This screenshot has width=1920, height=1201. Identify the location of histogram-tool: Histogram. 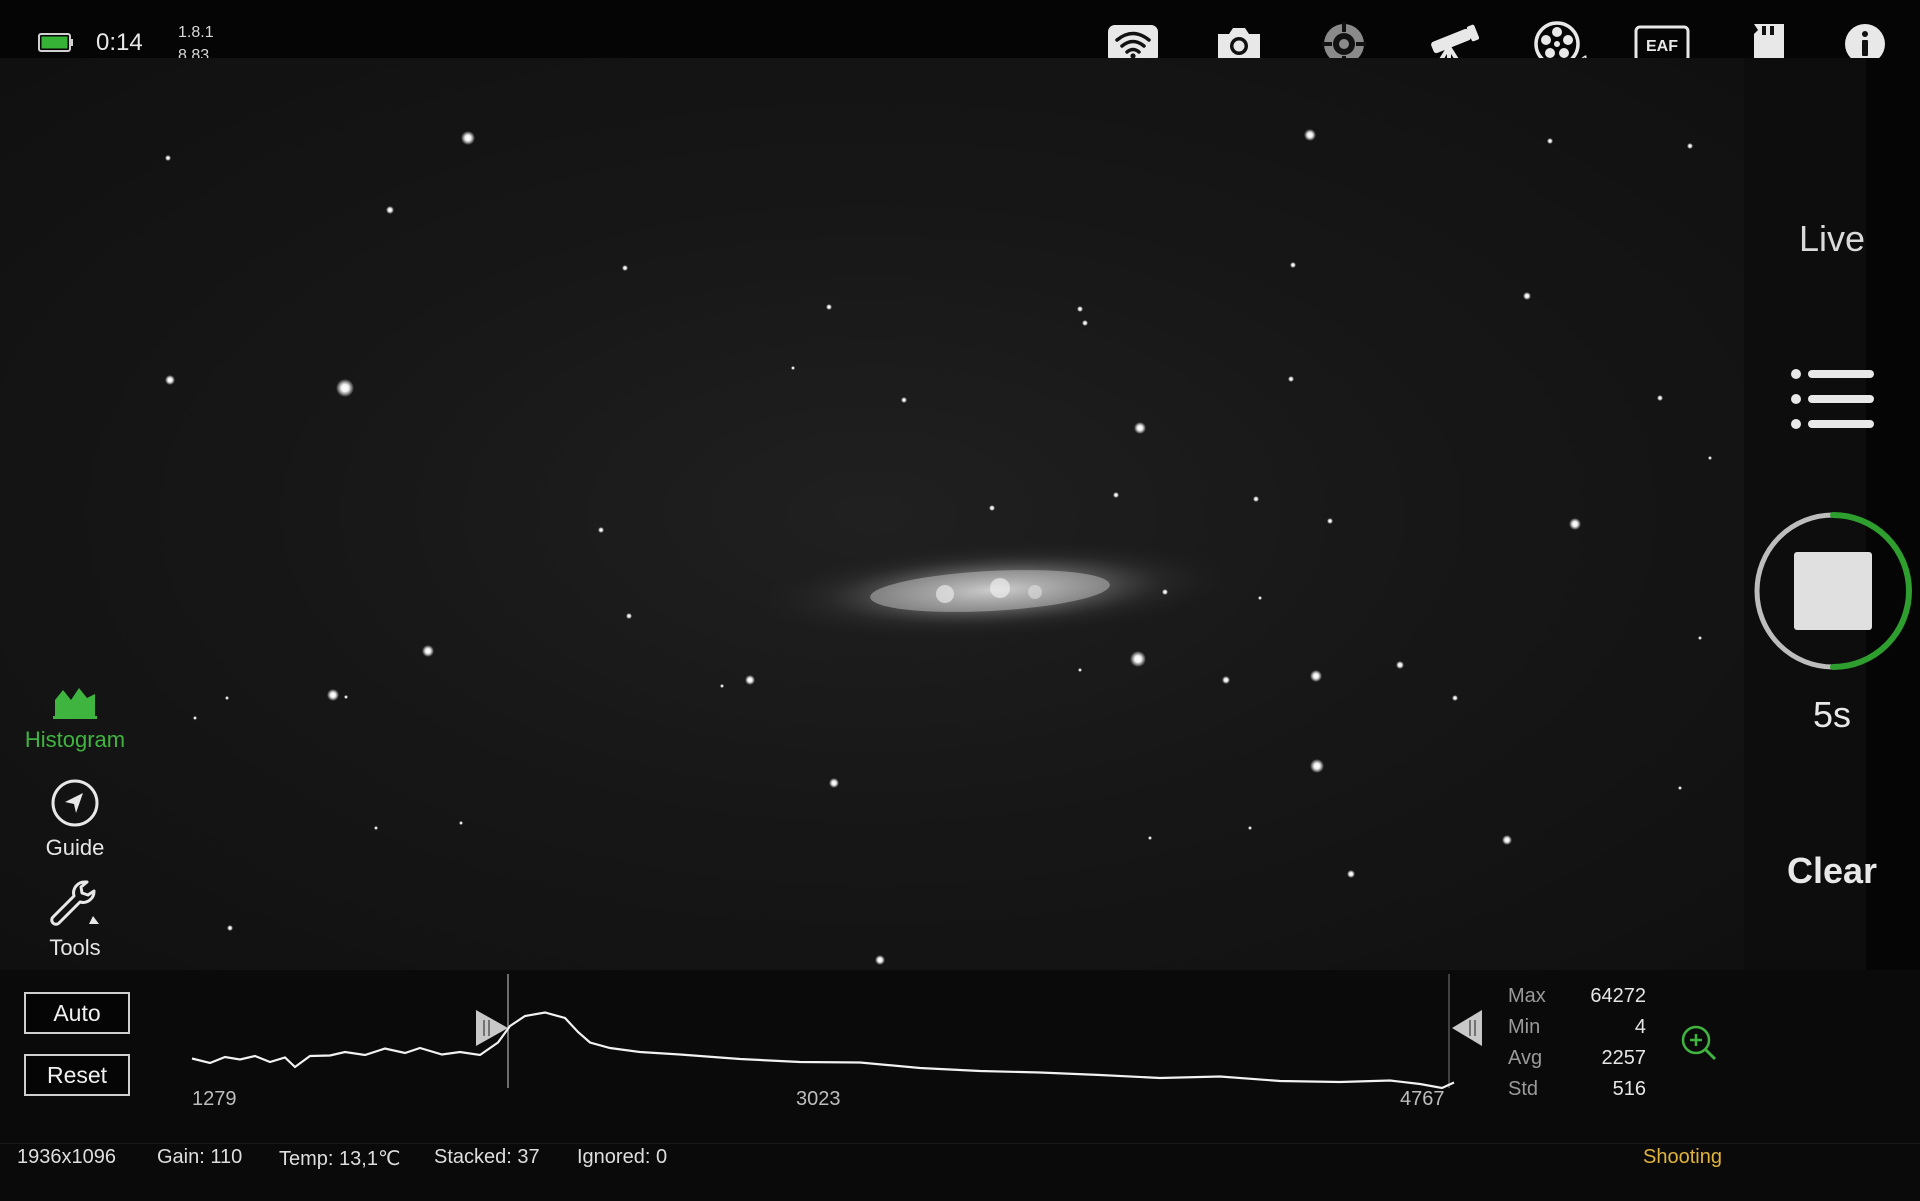
(75, 716).